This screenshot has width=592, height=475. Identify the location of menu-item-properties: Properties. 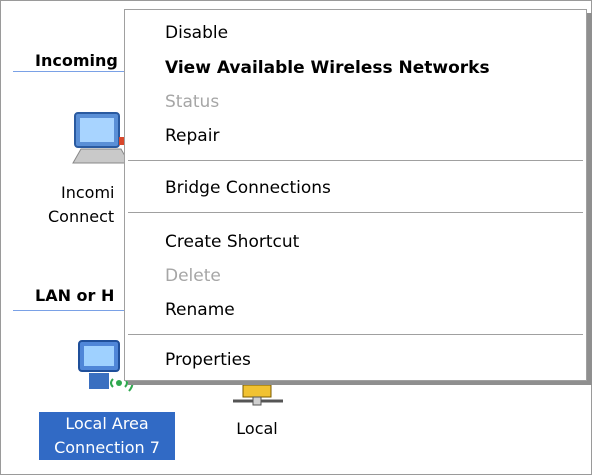
(208, 360).